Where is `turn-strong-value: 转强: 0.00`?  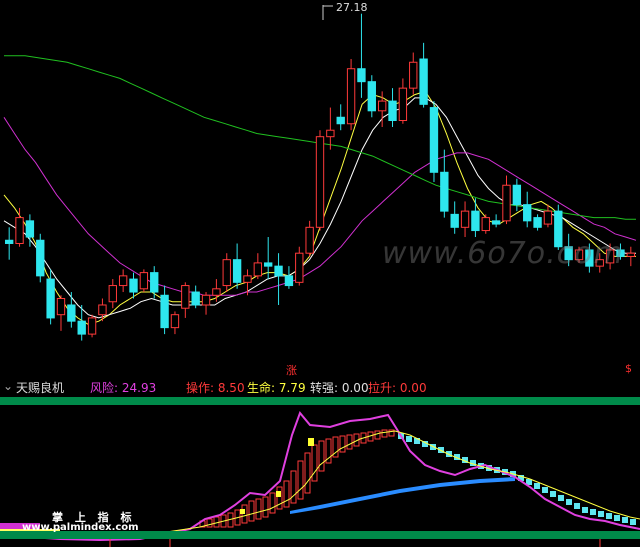
turn-strong-value: 转强: 0.00 is located at coordinates (339, 388).